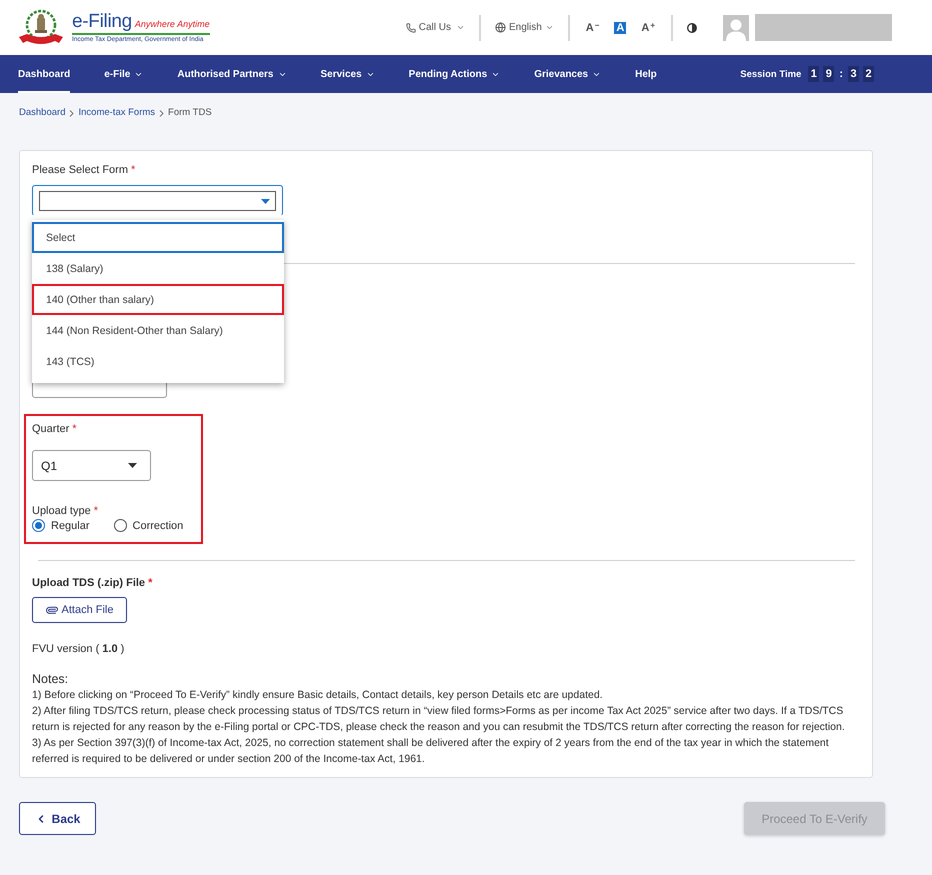 This screenshot has width=932, height=875. I want to click on font-size-button: A$^{+}$, so click(648, 28).